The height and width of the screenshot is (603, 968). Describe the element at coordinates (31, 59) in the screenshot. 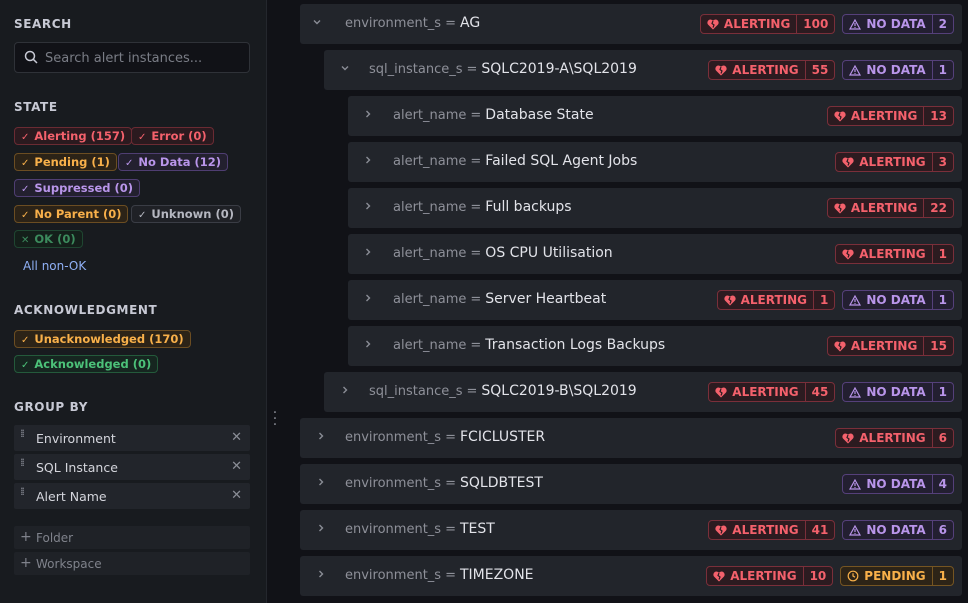

I see `search-icon` at that location.